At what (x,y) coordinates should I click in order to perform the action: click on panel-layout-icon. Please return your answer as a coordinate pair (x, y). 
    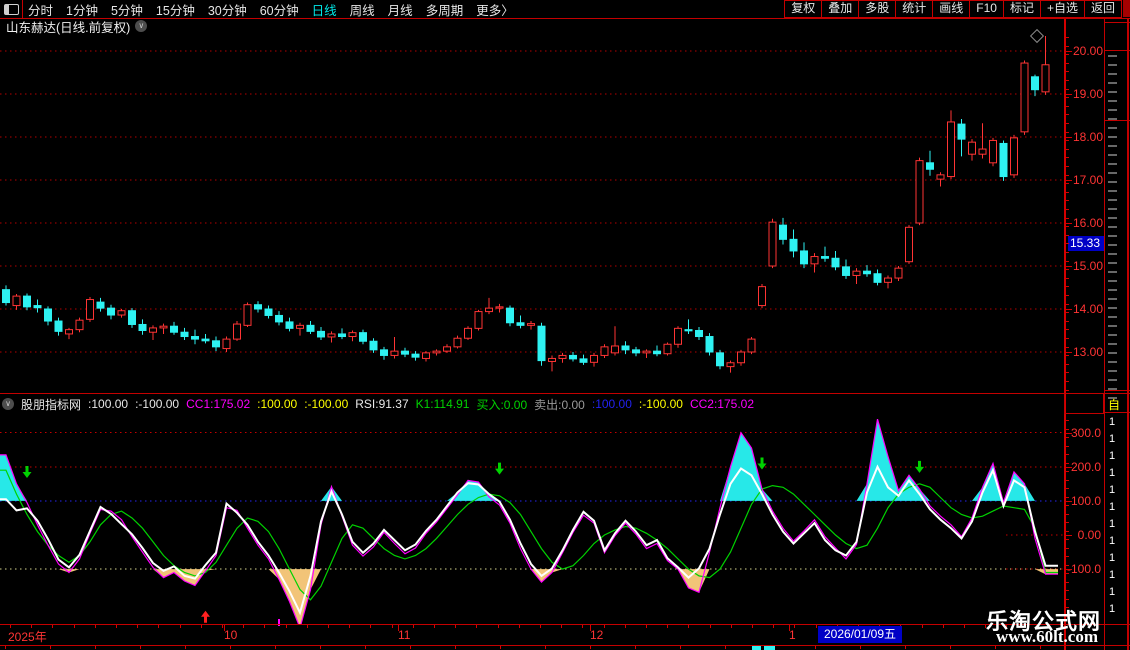
    Looking at the image, I should click on (11, 9).